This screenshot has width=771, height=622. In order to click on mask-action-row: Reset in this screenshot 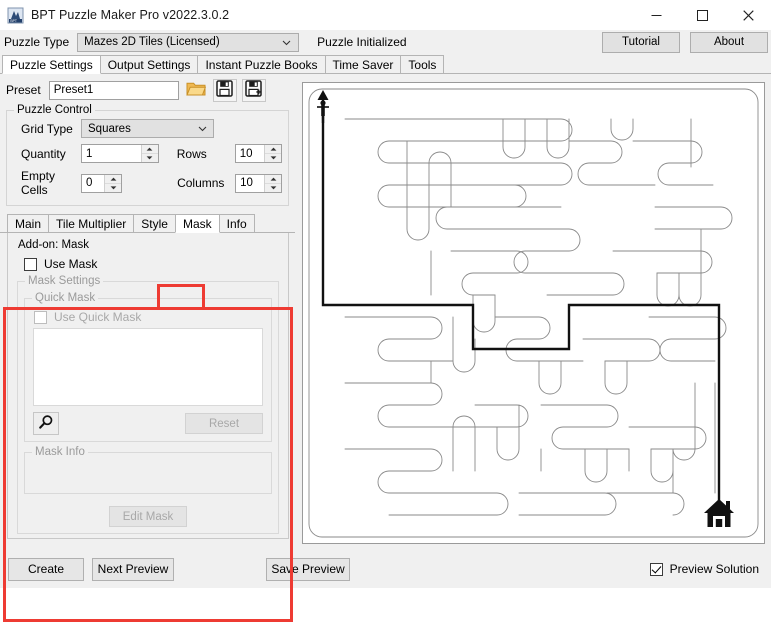, I will do `click(148, 423)`.